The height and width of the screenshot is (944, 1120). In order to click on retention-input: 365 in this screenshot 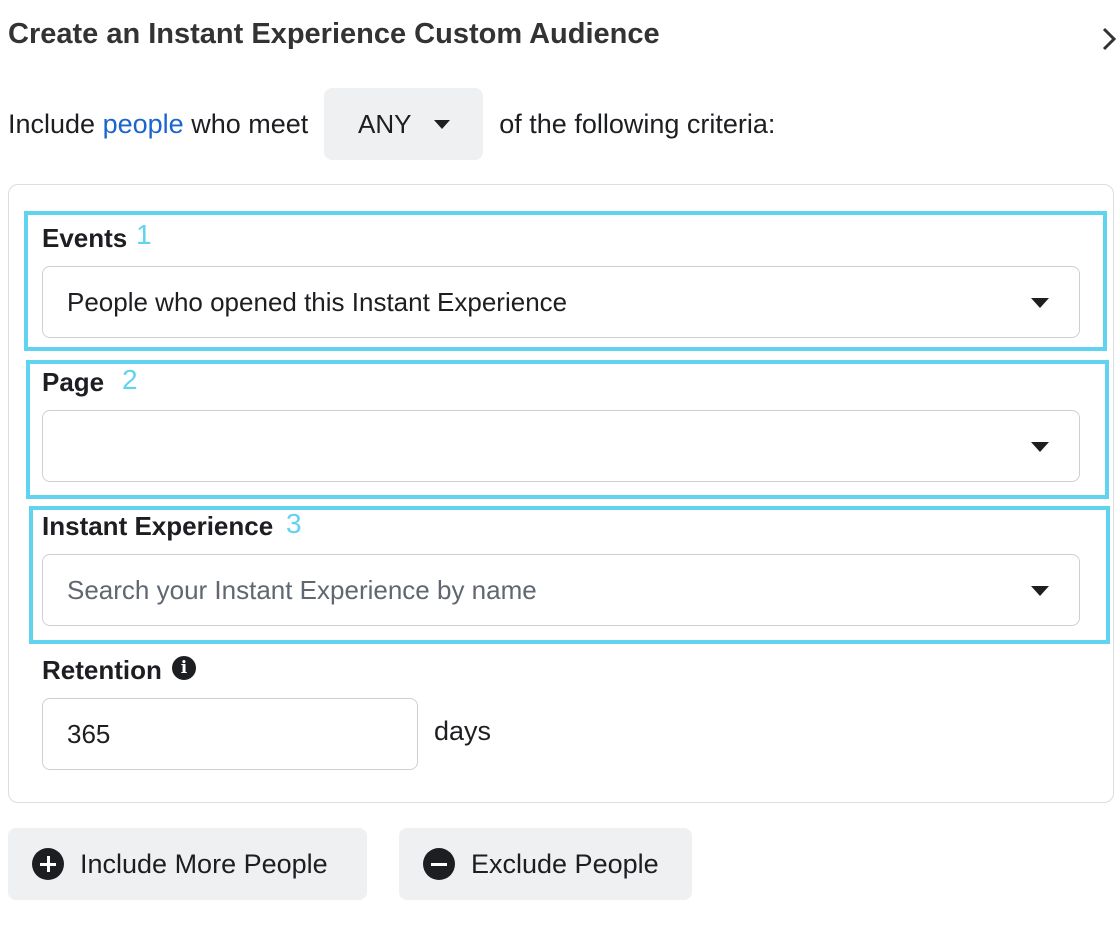, I will do `click(230, 734)`.